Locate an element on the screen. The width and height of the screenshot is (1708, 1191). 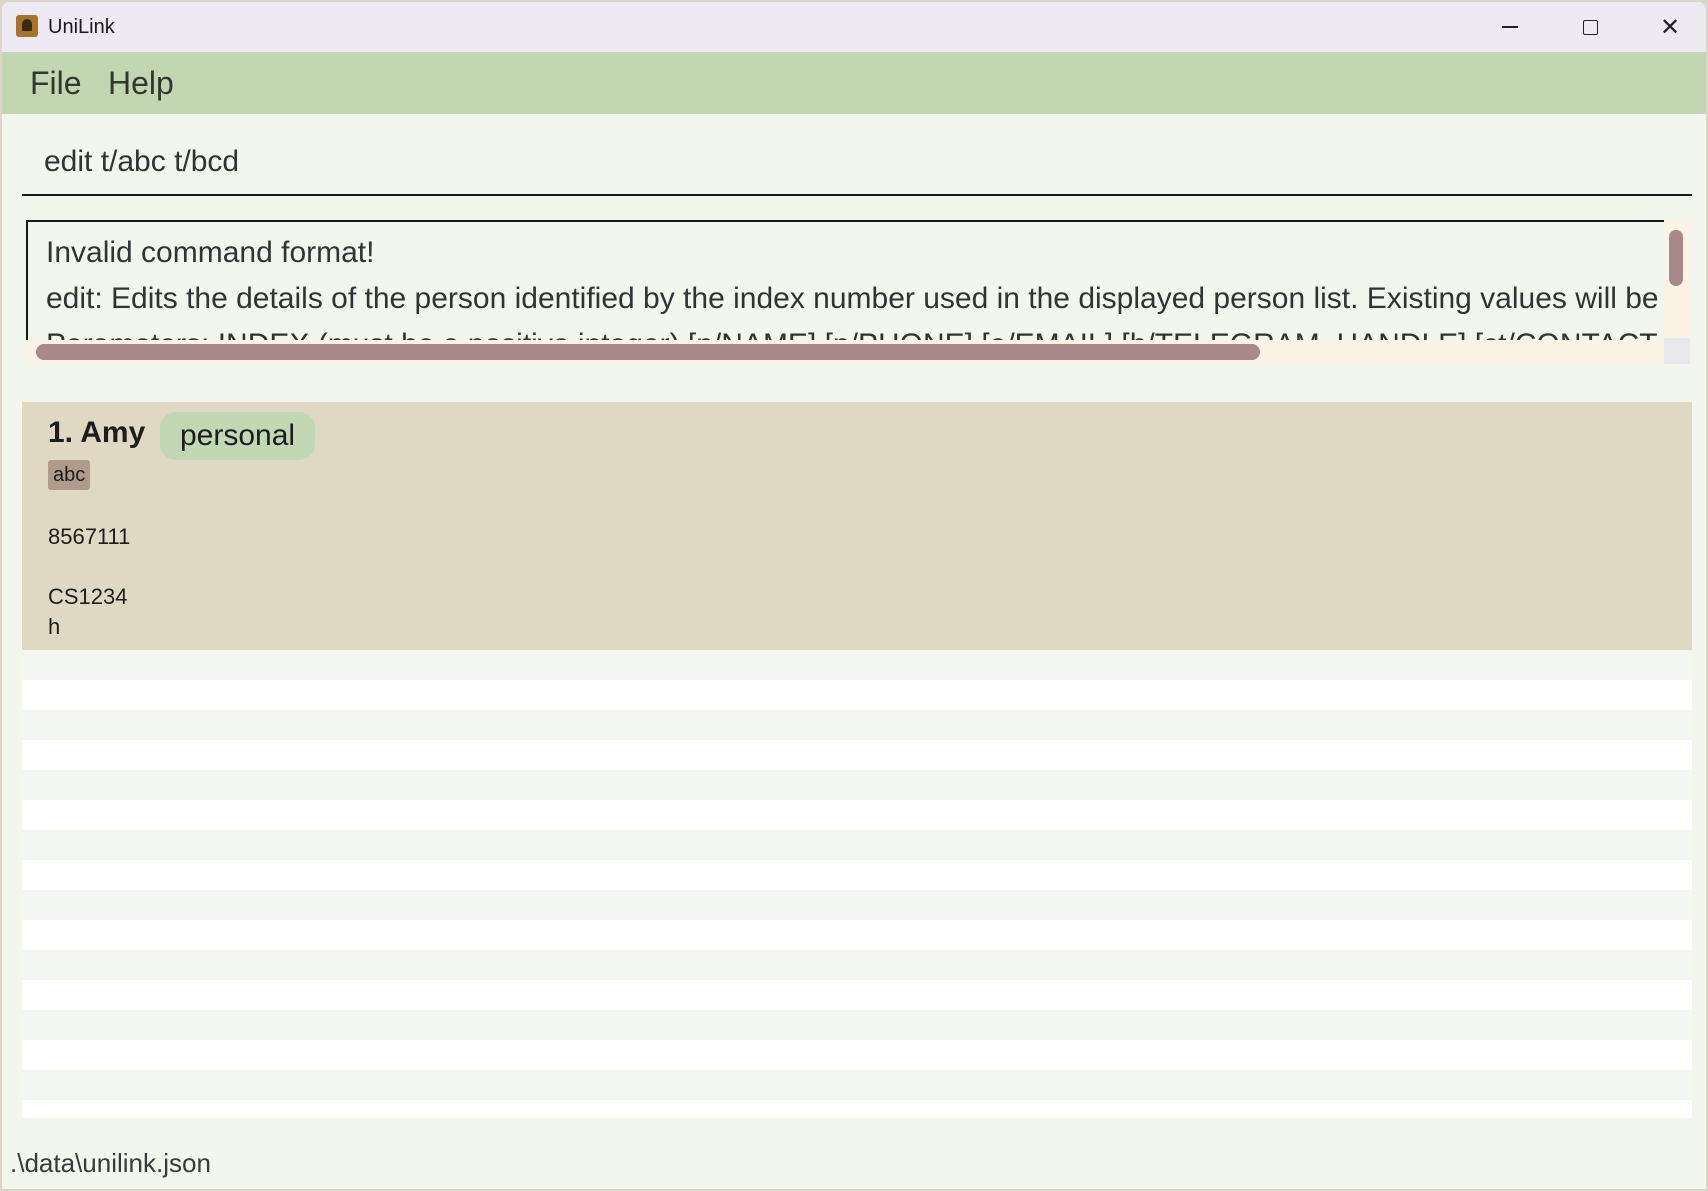
person-name: 1. Amy is located at coordinates (97, 432).